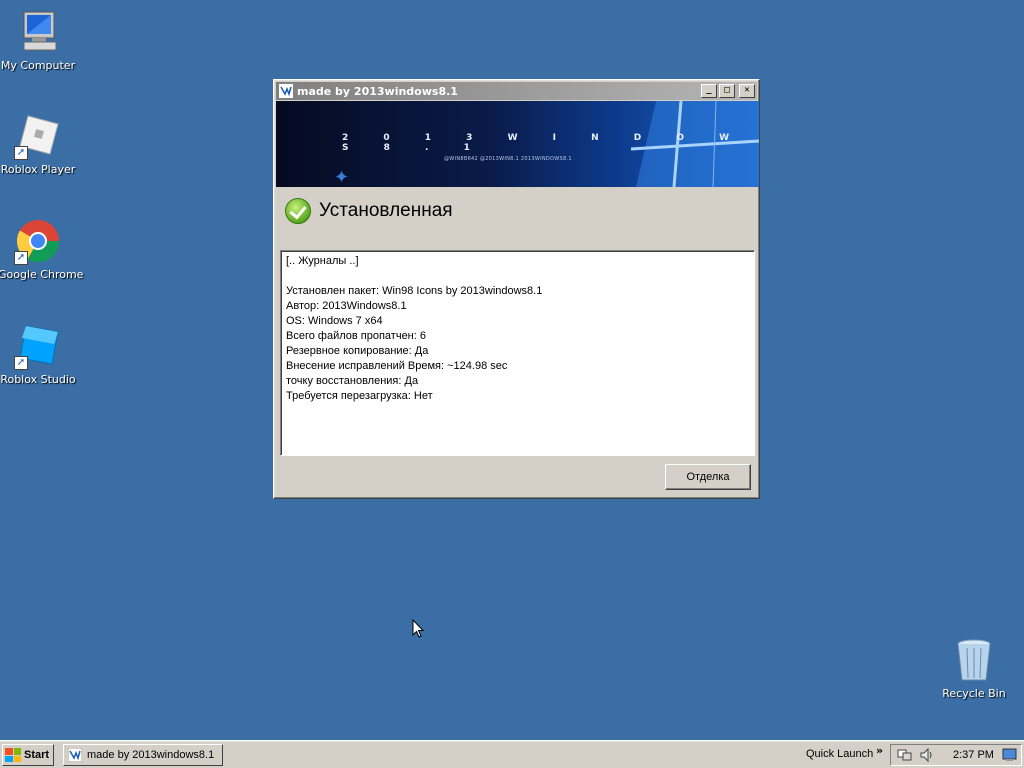 This screenshot has height=768, width=1024. What do you see at coordinates (508, 159) in the screenshot?
I see `banner-socials: @WIN8B642 @2013WIN8.1 2013WINDOWS8.1` at bounding box center [508, 159].